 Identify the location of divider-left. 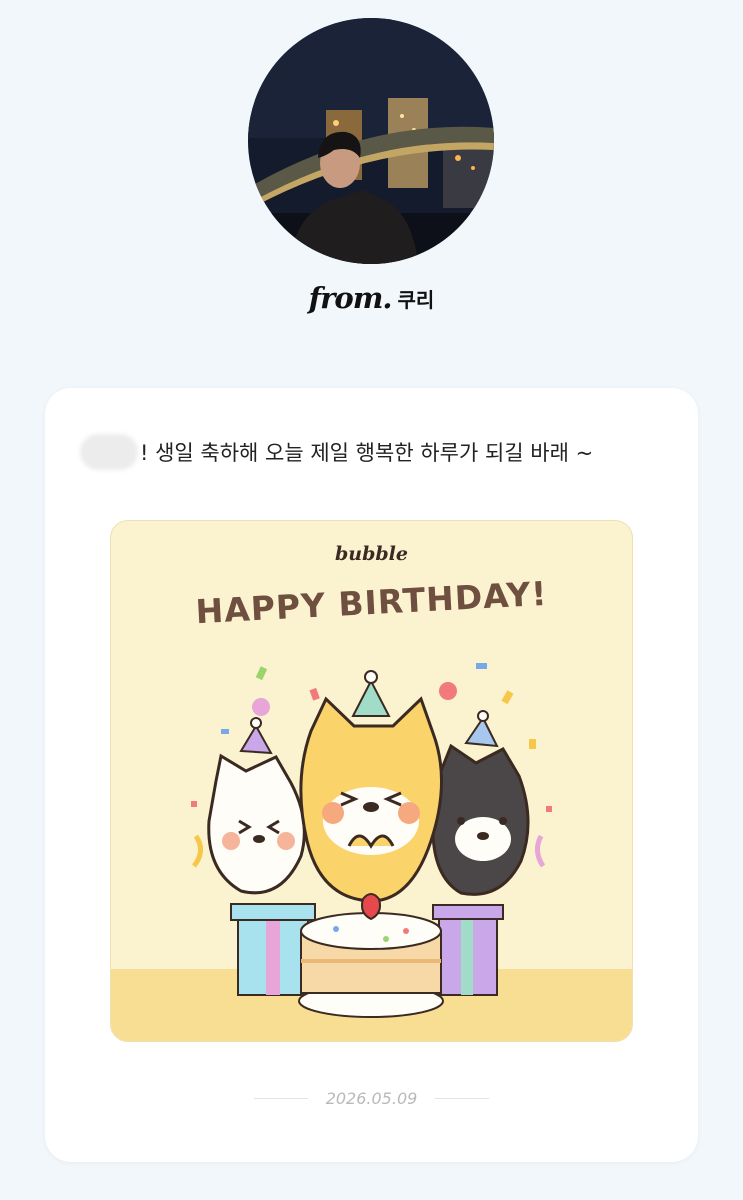
(280, 1098).